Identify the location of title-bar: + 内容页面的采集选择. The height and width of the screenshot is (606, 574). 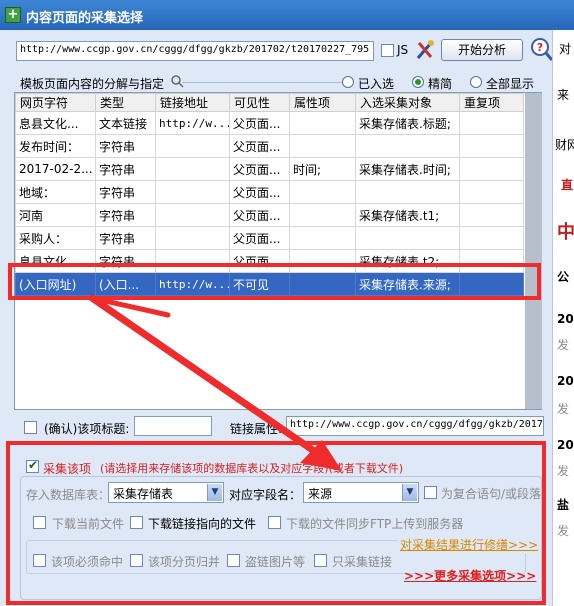
(287, 15).